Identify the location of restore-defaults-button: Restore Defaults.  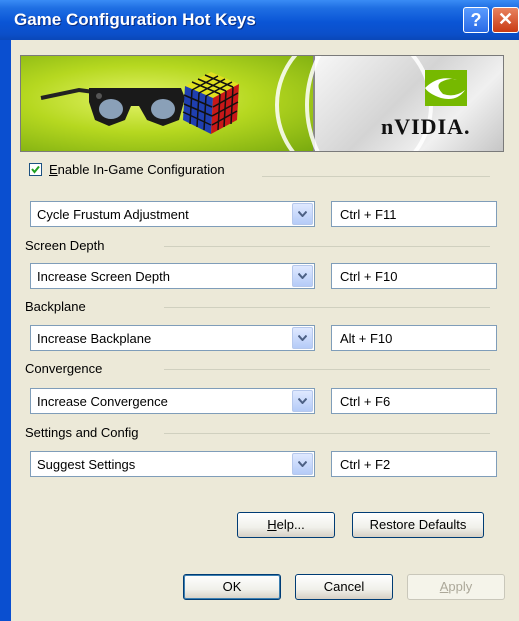
(418, 525).